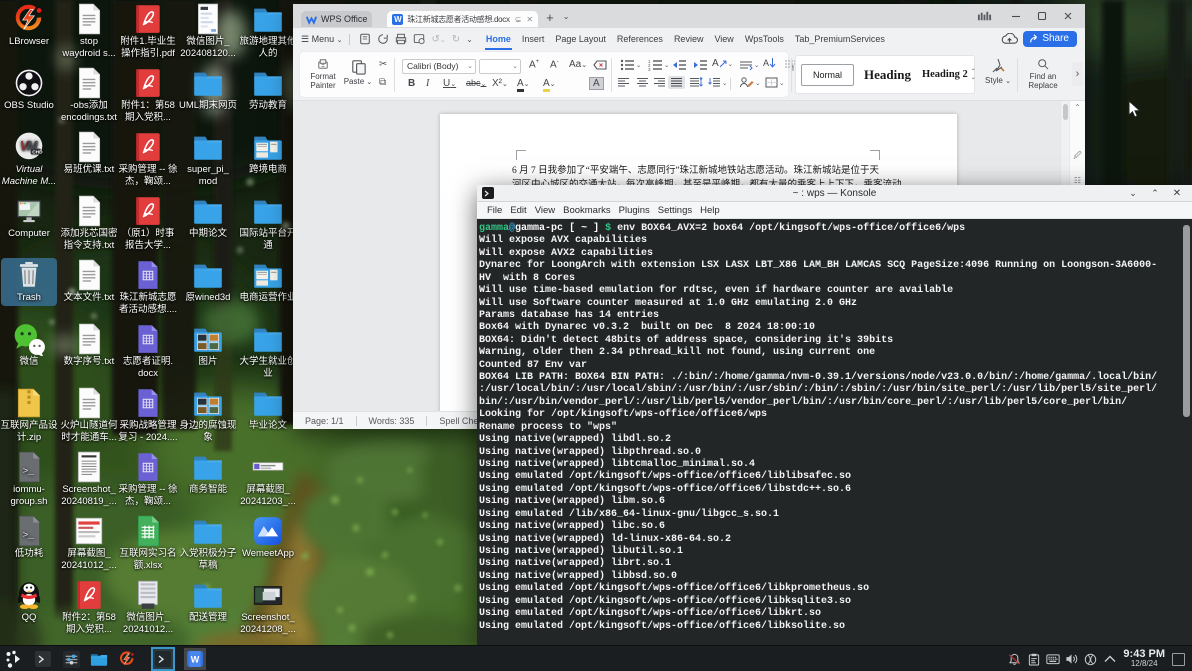  What do you see at coordinates (195, 660) in the screenshot?
I see `svg-text: W` at bounding box center [195, 660].